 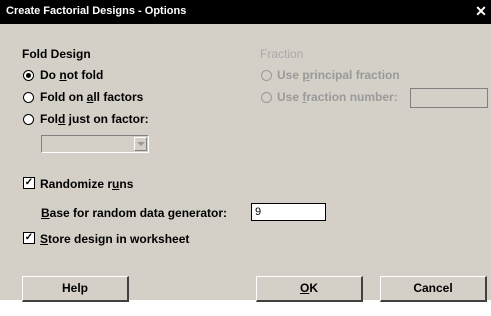 I want to click on fraction-heading: Fraction, so click(x=282, y=54).